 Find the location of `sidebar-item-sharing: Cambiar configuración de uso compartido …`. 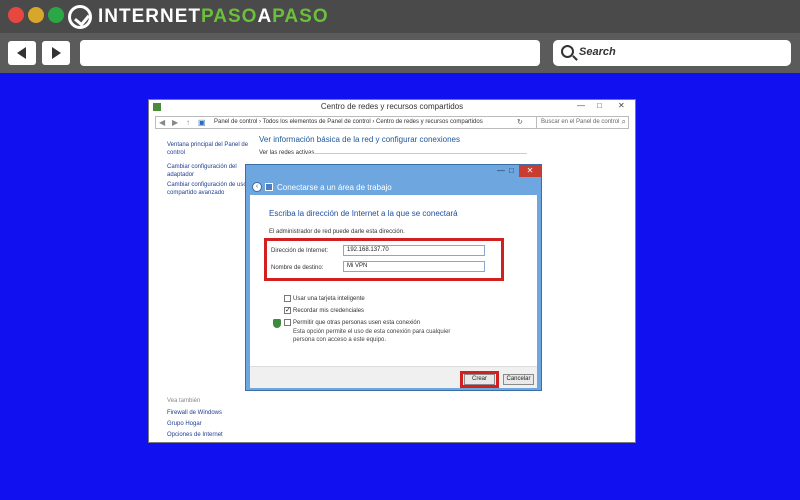

sidebar-item-sharing: Cambiar configuración de uso compartido … is located at coordinates (209, 189).